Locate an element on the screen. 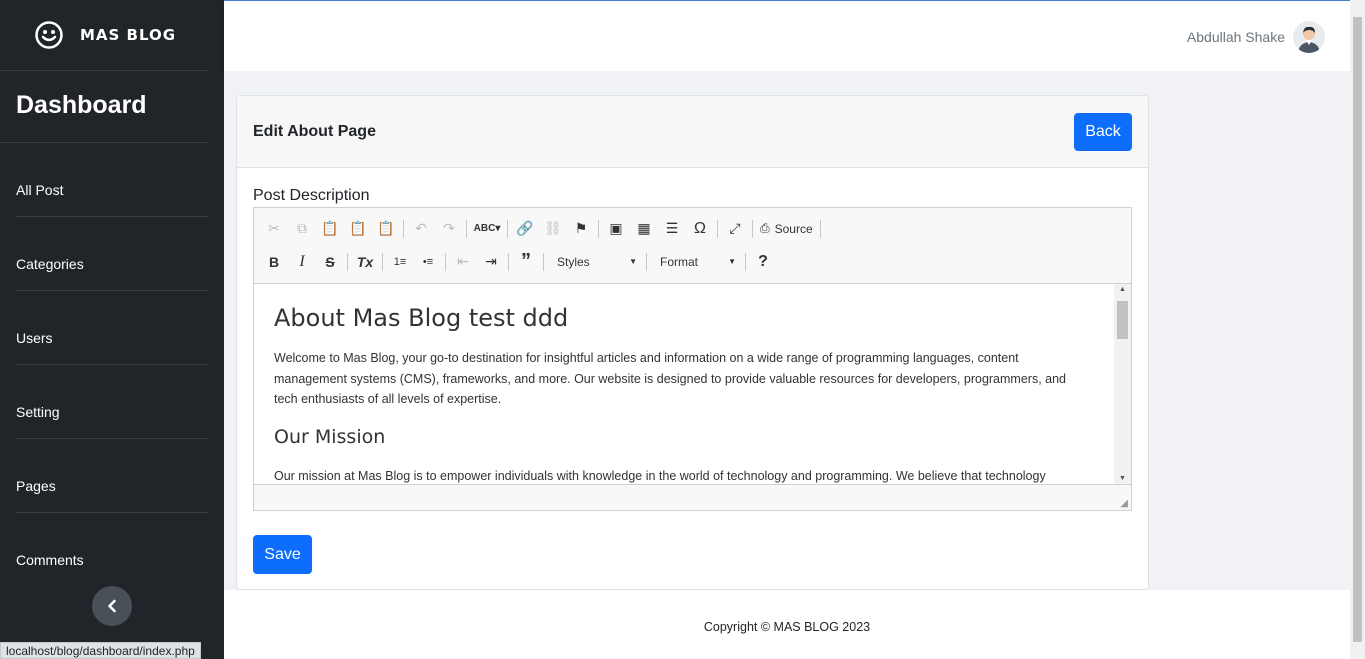  image-icon: ▣ is located at coordinates (616, 229).